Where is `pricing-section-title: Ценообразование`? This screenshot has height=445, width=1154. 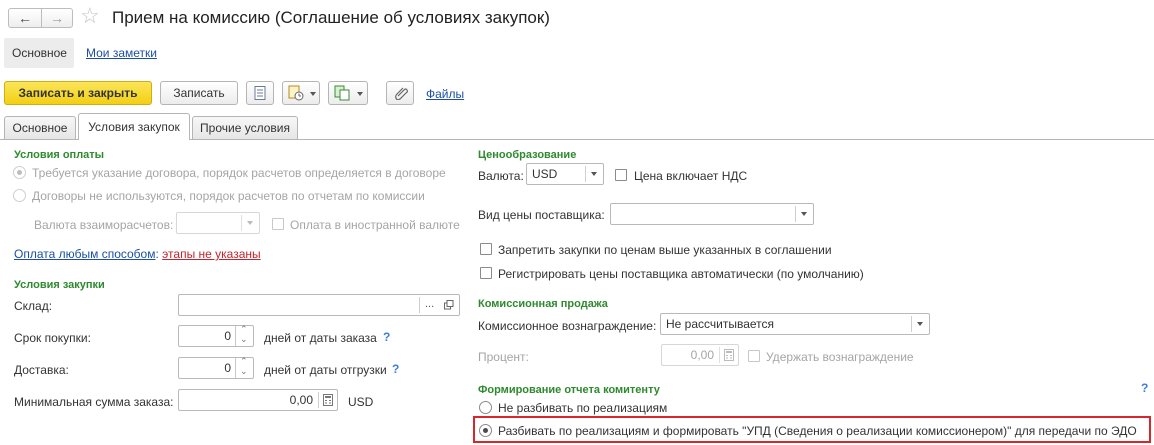 pricing-section-title: Ценообразование is located at coordinates (527, 155).